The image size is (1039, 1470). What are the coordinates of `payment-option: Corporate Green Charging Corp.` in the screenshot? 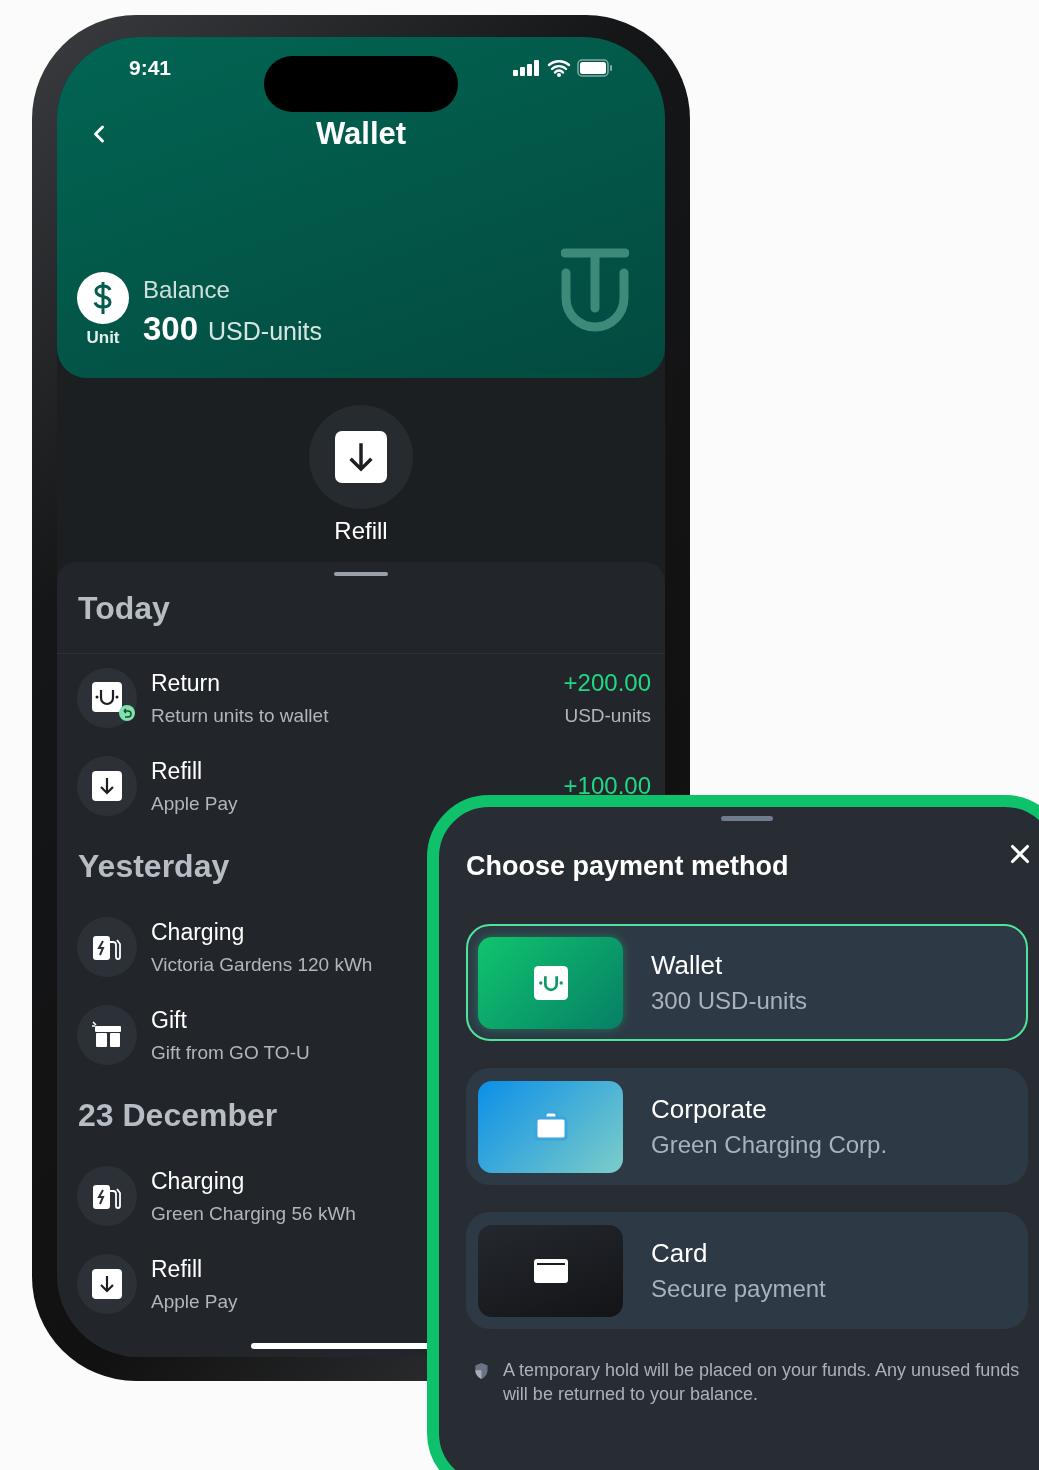 It's located at (747, 1126).